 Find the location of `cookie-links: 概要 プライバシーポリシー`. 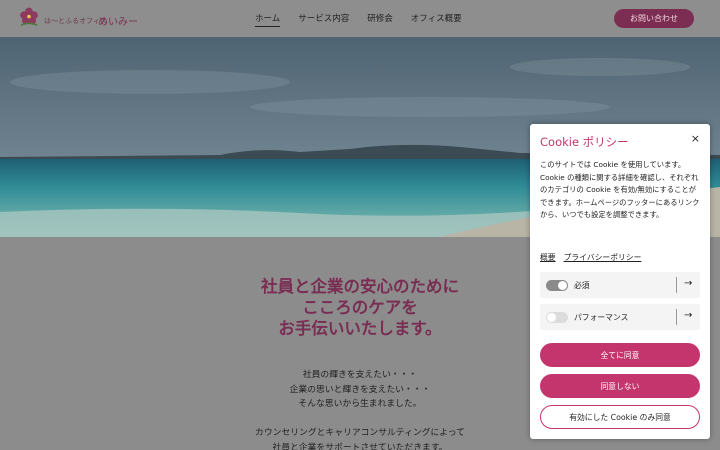

cookie-links: 概要 プライバシーポリシー is located at coordinates (590, 257).